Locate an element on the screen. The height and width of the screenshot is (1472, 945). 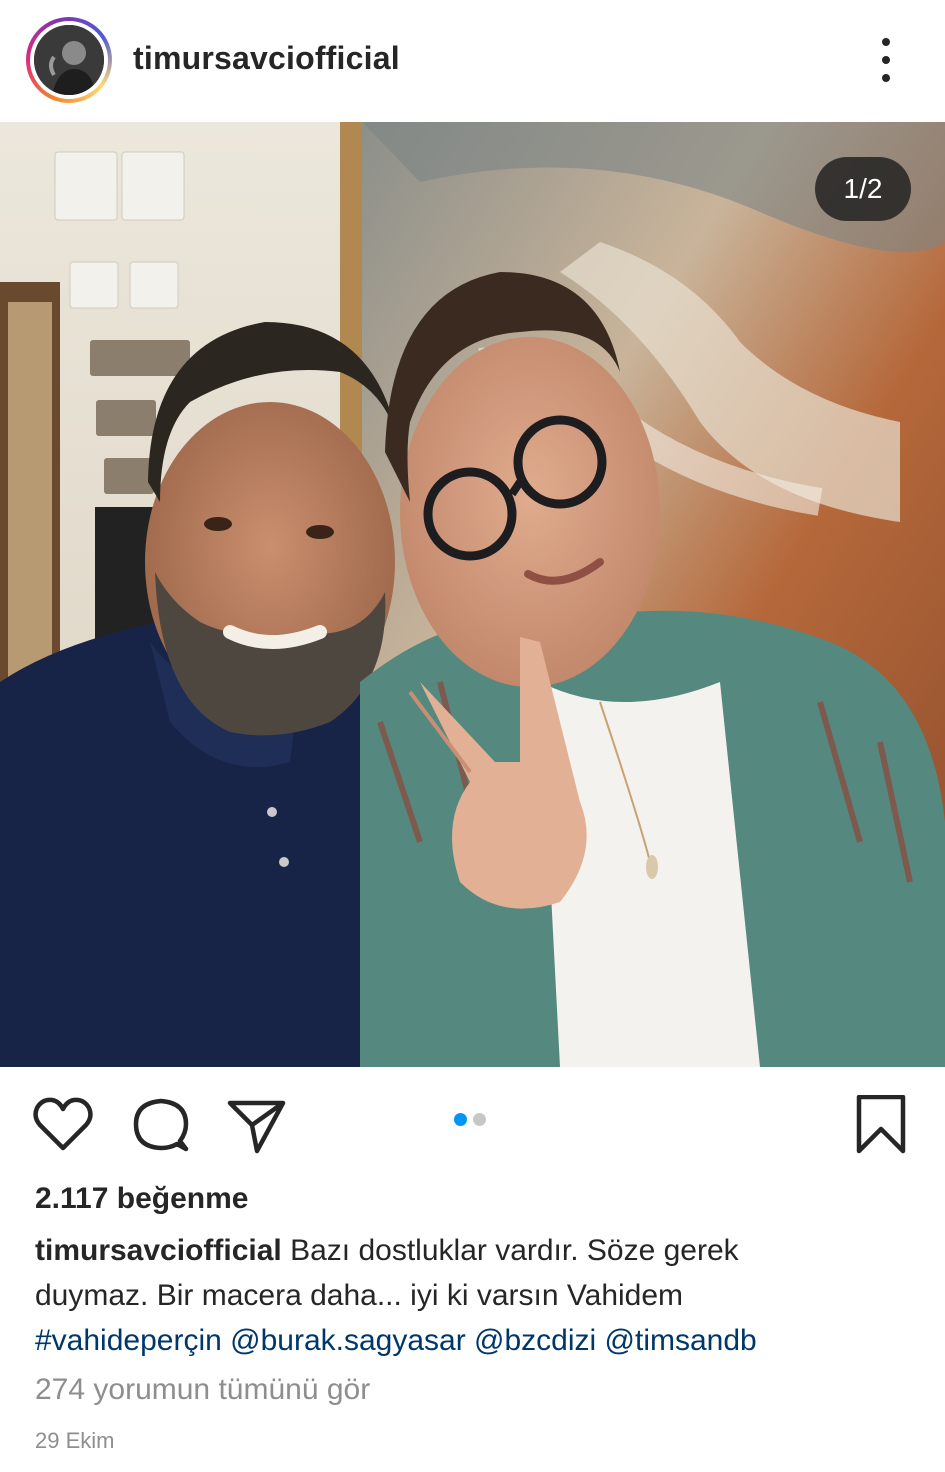
caption-text-1: Bazı dostluklar vardır. Söze gerek is located at coordinates (514, 1250).